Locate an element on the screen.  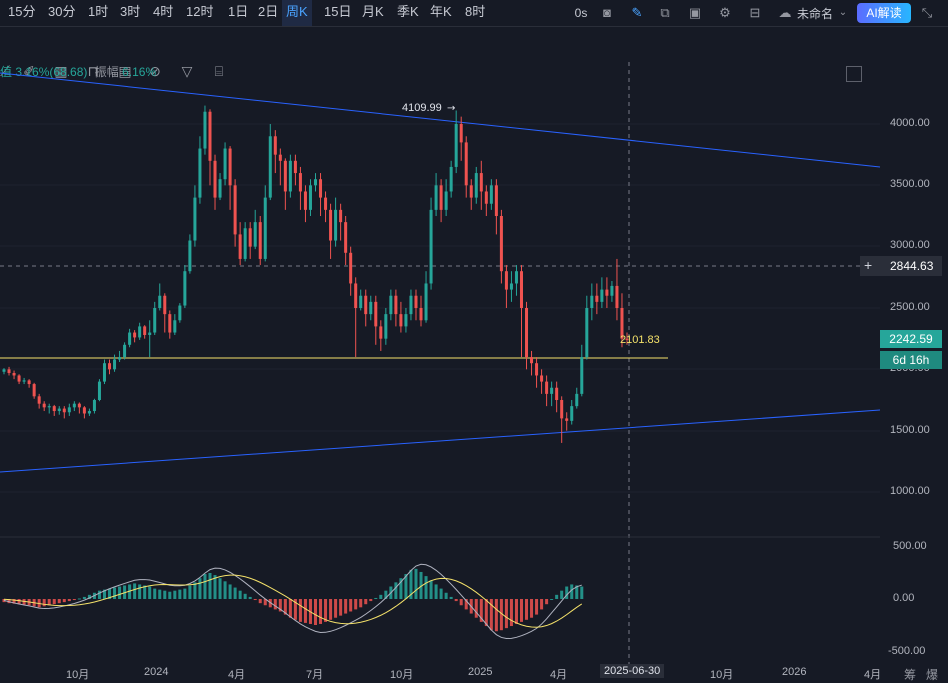
timeframe-tab: 3时 is located at coordinates (130, 13).